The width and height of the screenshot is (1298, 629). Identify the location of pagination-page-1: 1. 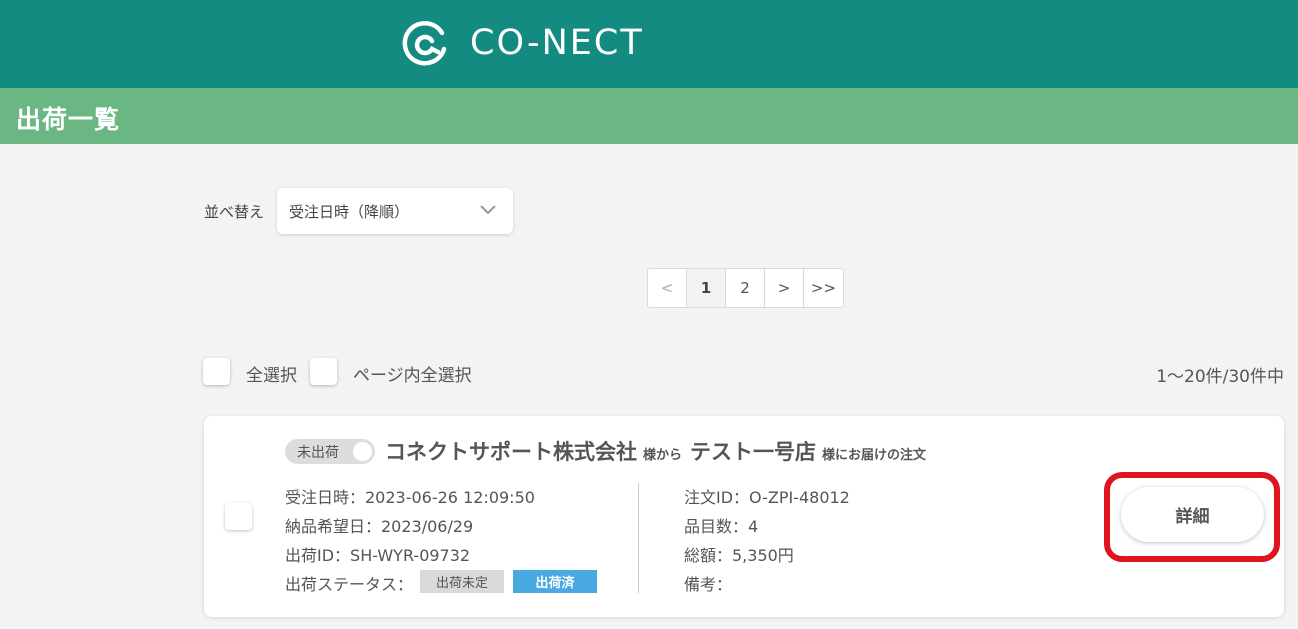
(706, 288).